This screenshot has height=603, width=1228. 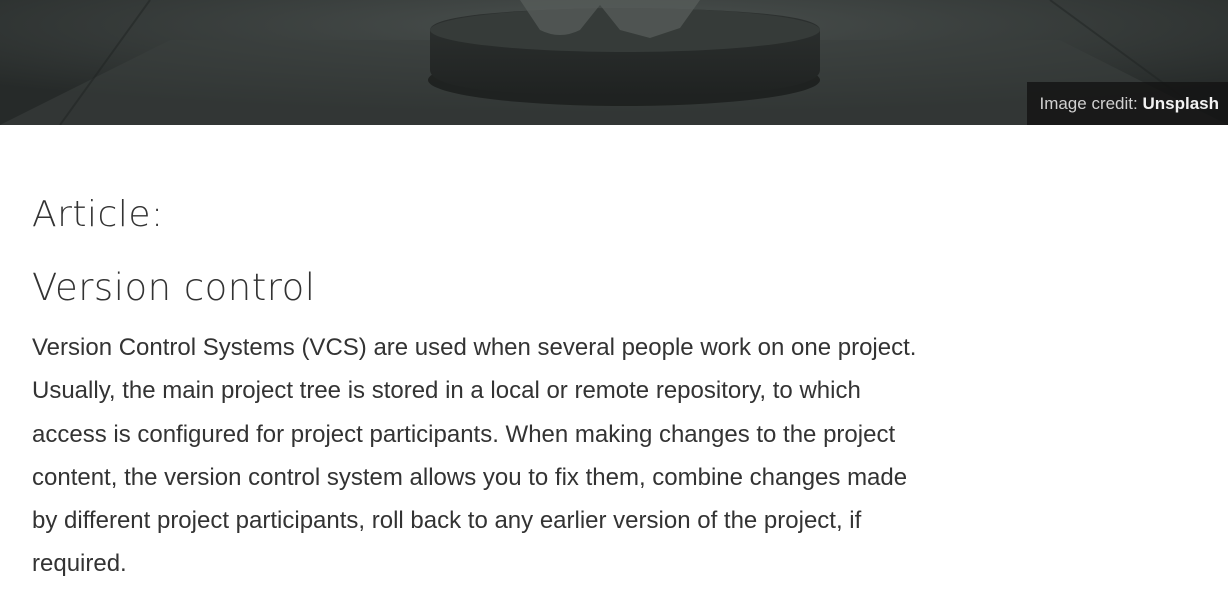 I want to click on article-eyebrow: Article:, so click(x=98, y=214).